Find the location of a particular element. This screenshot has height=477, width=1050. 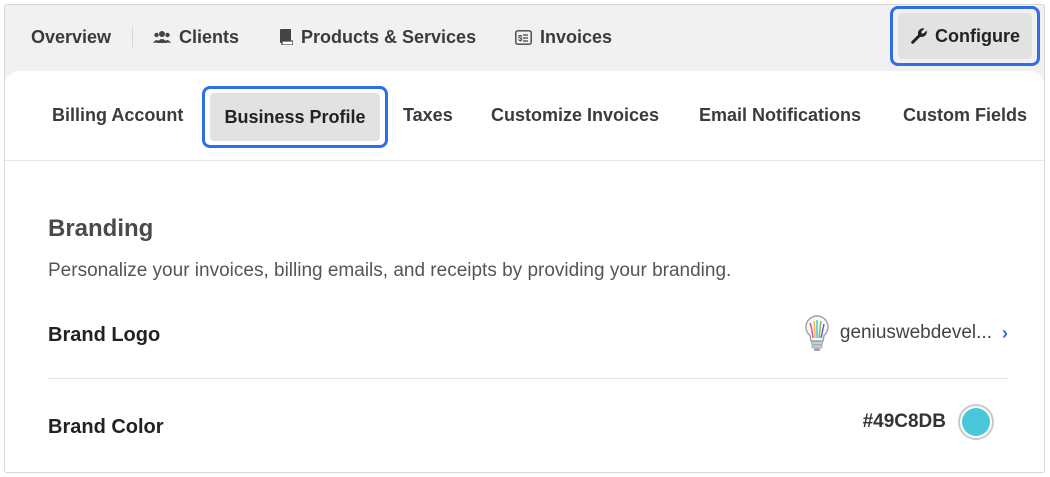

row-divider is located at coordinates (528, 378).